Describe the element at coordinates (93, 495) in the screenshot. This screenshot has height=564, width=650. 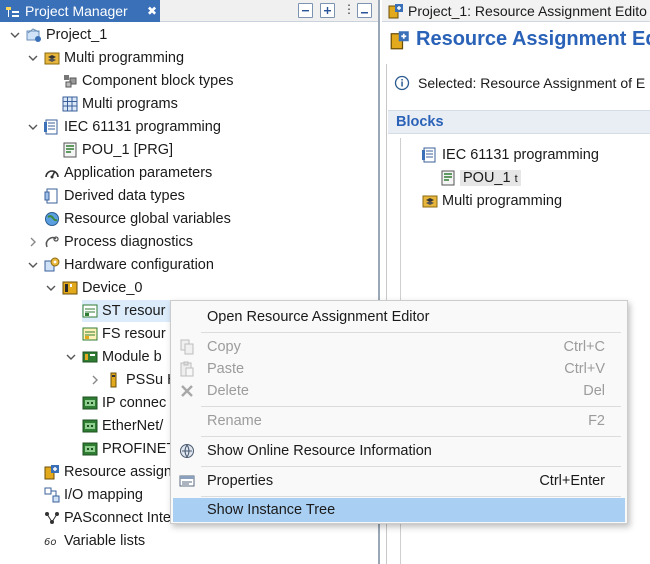
I see `tree-item-io-mapping: I/O mapping` at that location.